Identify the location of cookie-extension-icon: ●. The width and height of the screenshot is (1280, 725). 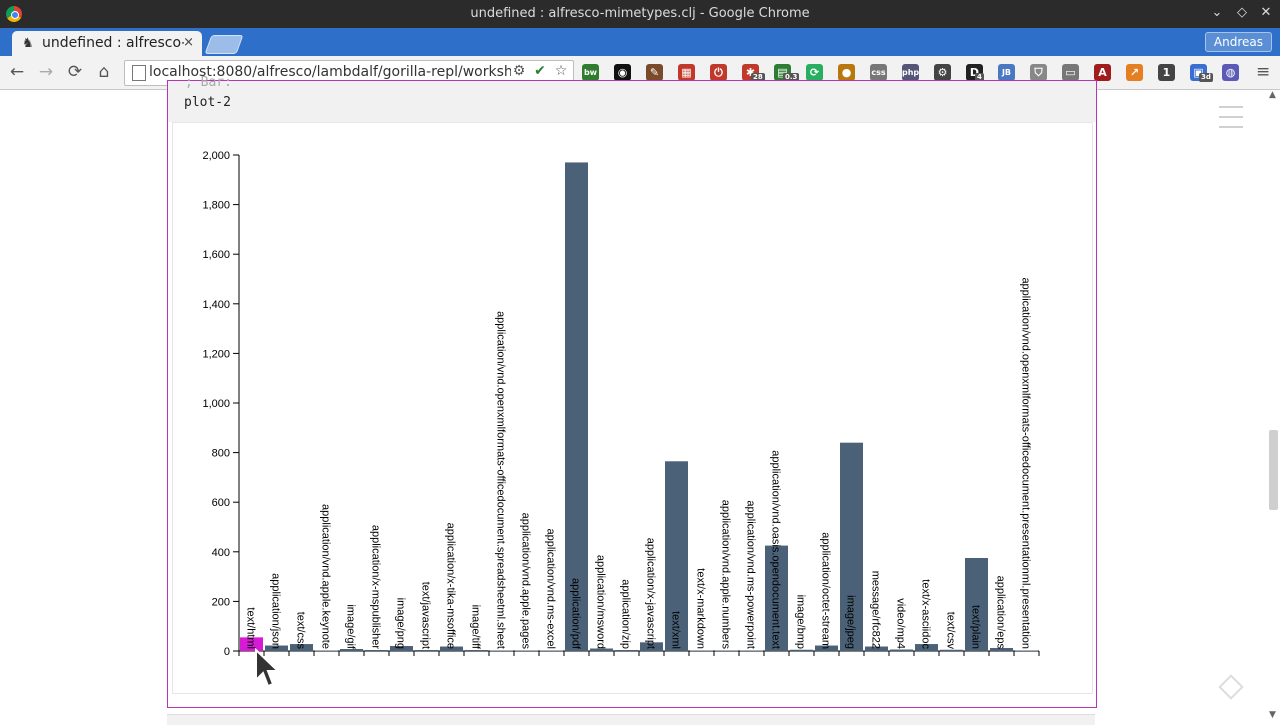
(846, 72).